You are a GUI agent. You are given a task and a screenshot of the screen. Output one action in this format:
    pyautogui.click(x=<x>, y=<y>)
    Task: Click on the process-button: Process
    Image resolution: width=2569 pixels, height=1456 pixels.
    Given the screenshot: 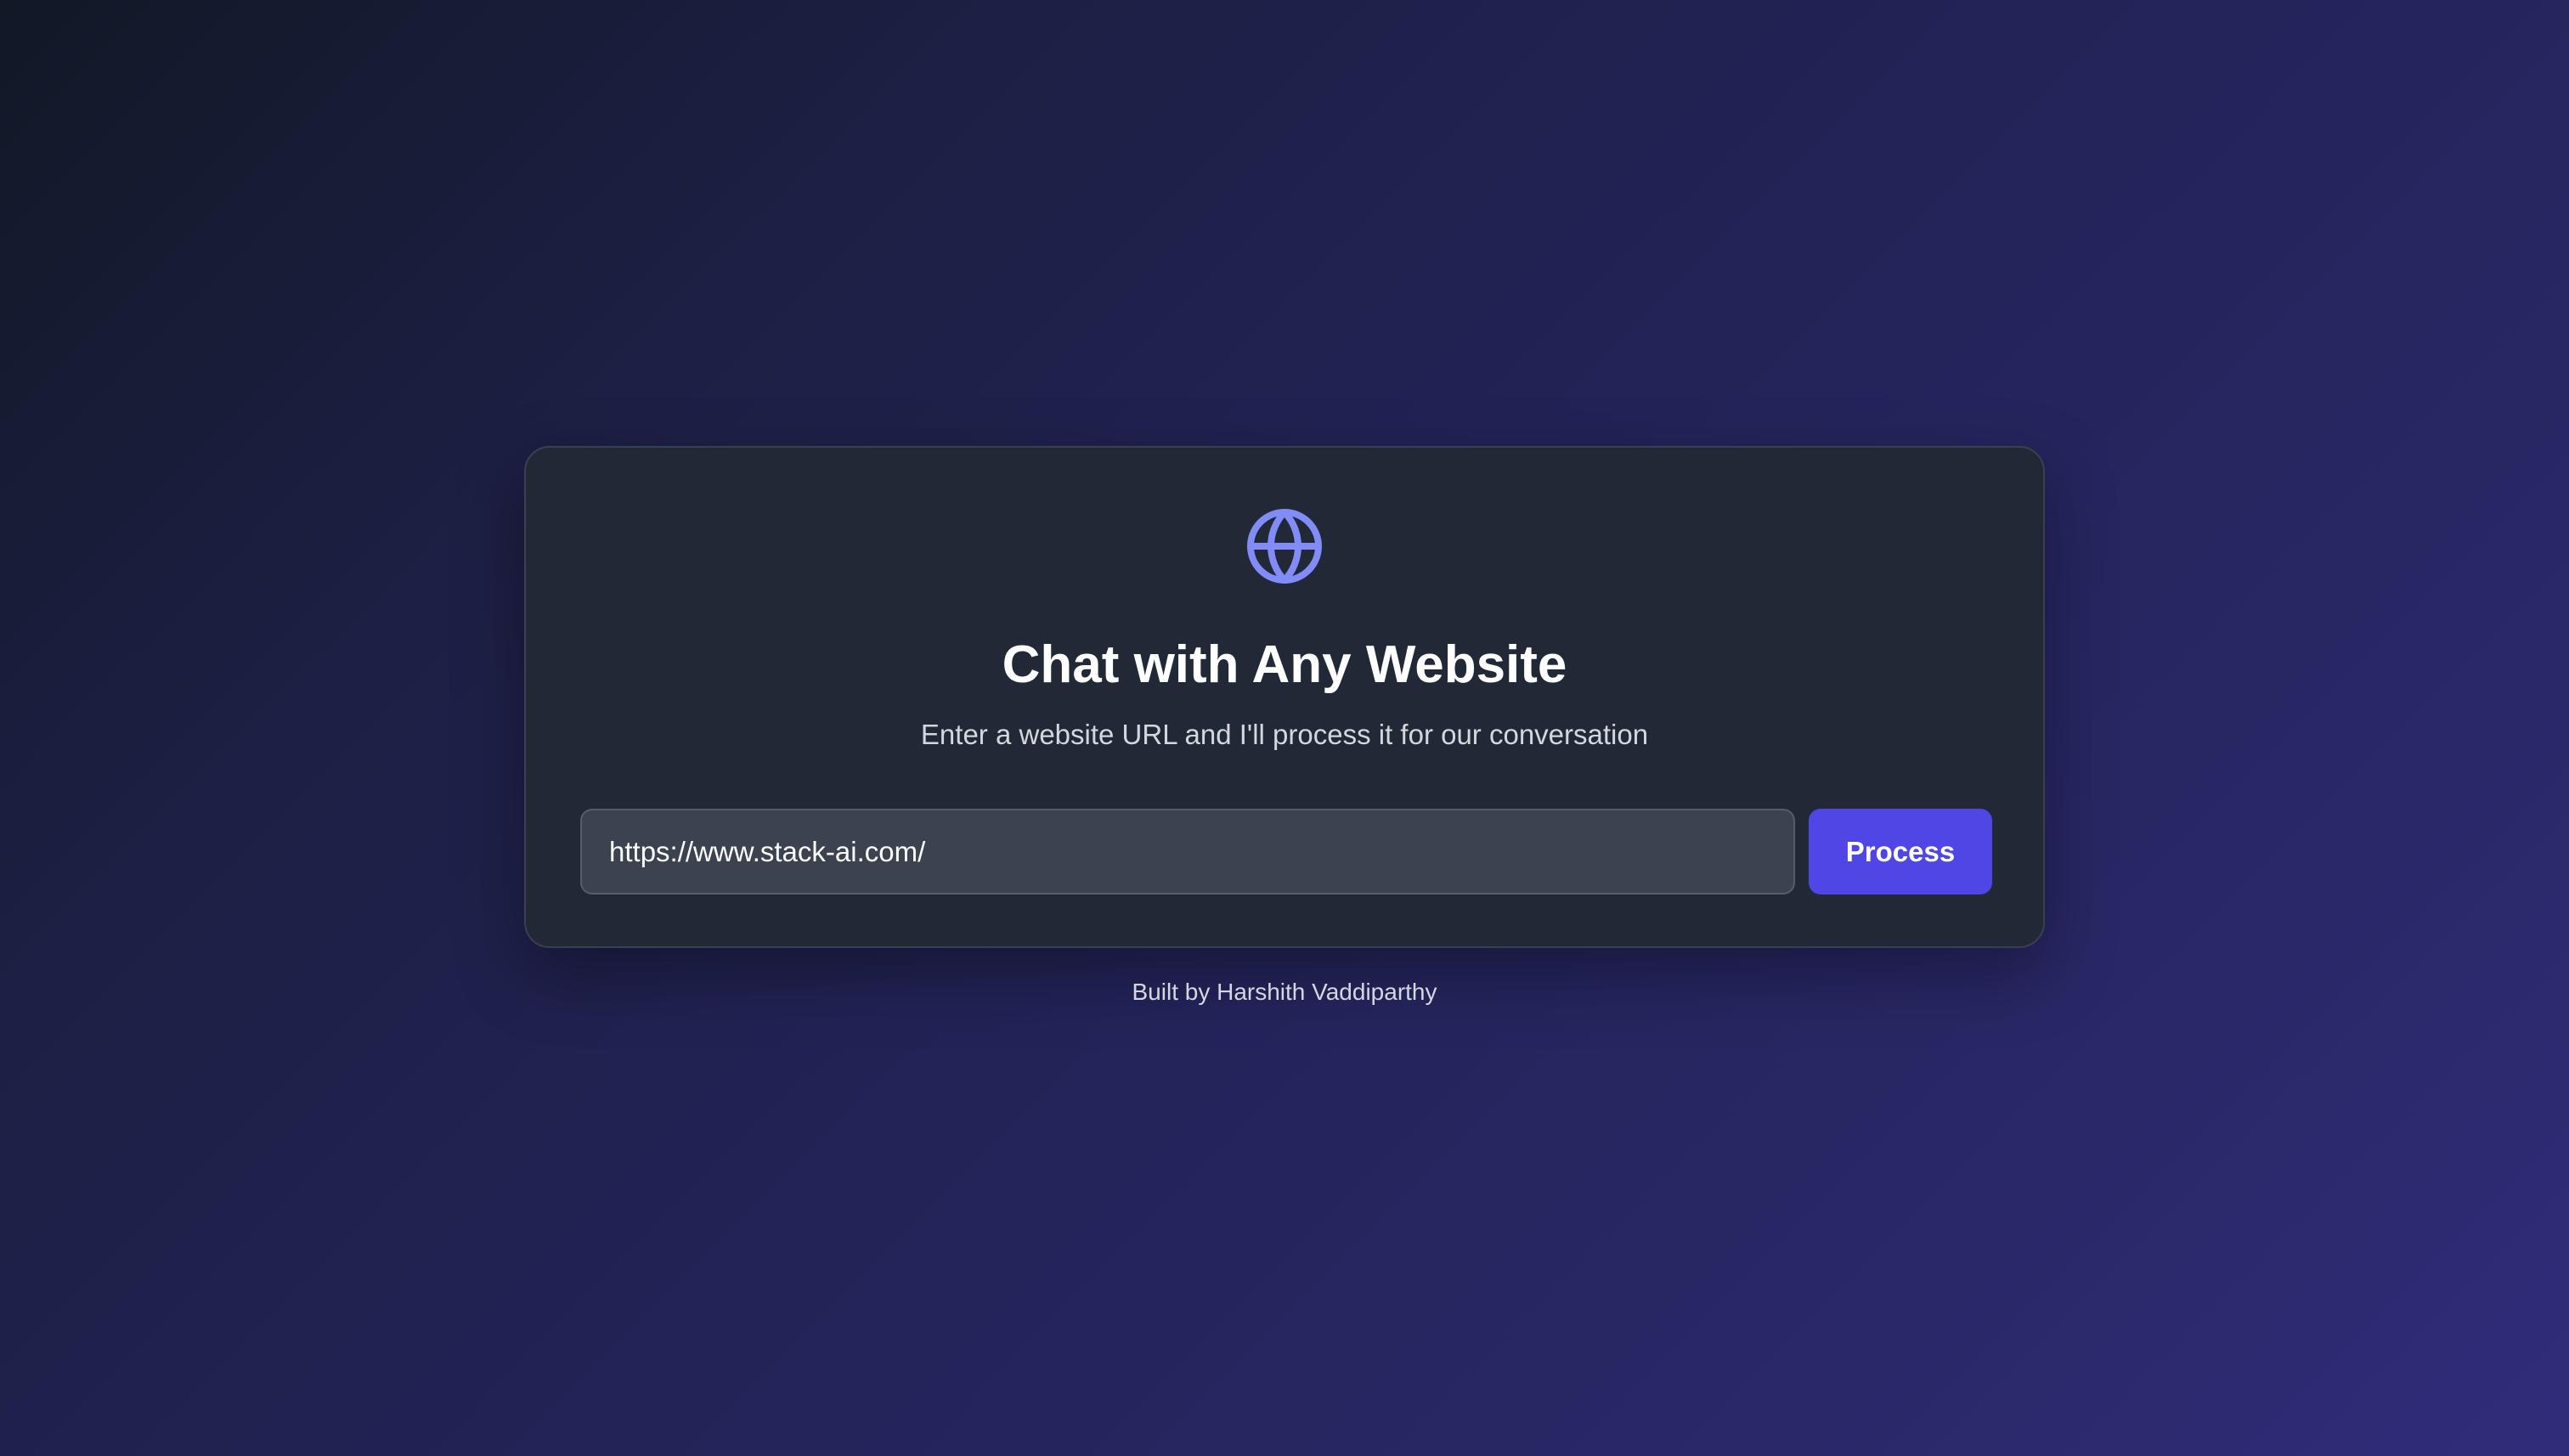 What is the action you would take?
    pyautogui.click(x=1900, y=851)
    